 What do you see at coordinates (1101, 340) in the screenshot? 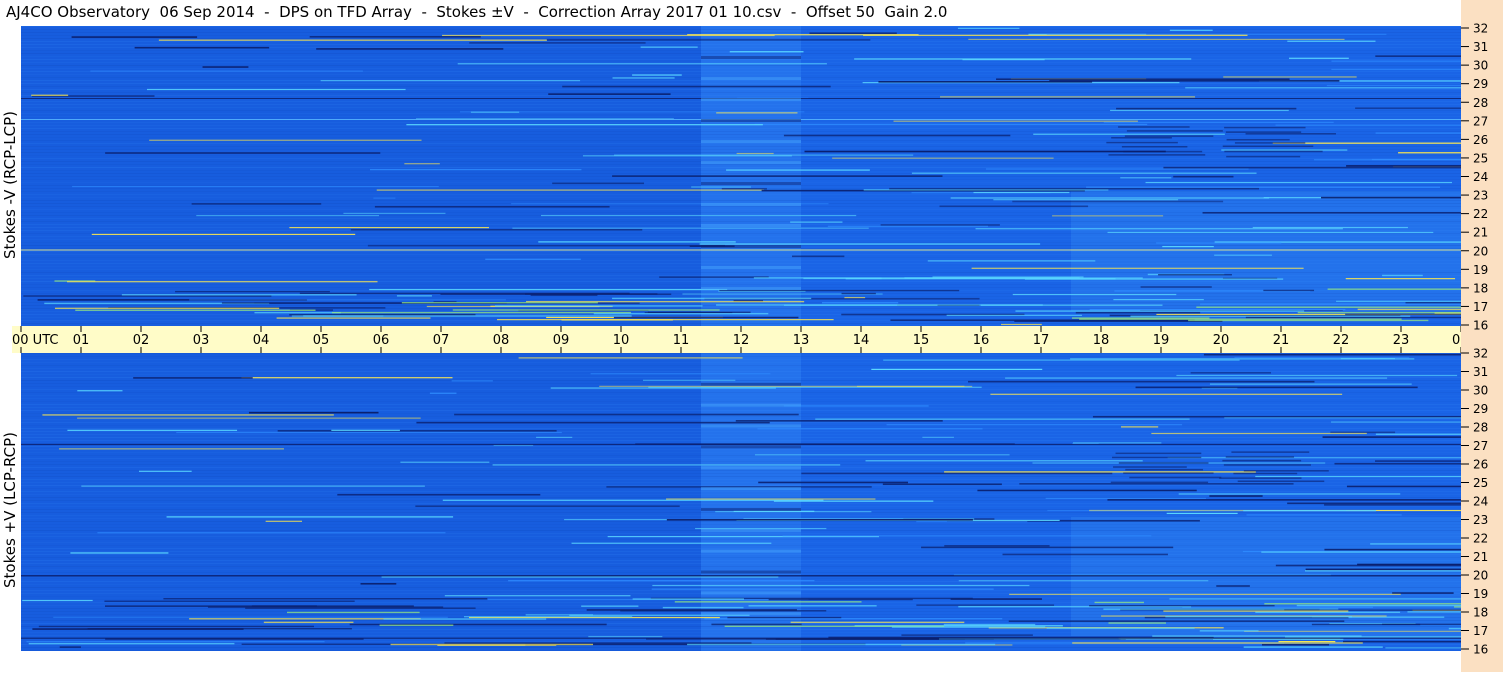
I see `time-tick-label: 18` at bounding box center [1101, 340].